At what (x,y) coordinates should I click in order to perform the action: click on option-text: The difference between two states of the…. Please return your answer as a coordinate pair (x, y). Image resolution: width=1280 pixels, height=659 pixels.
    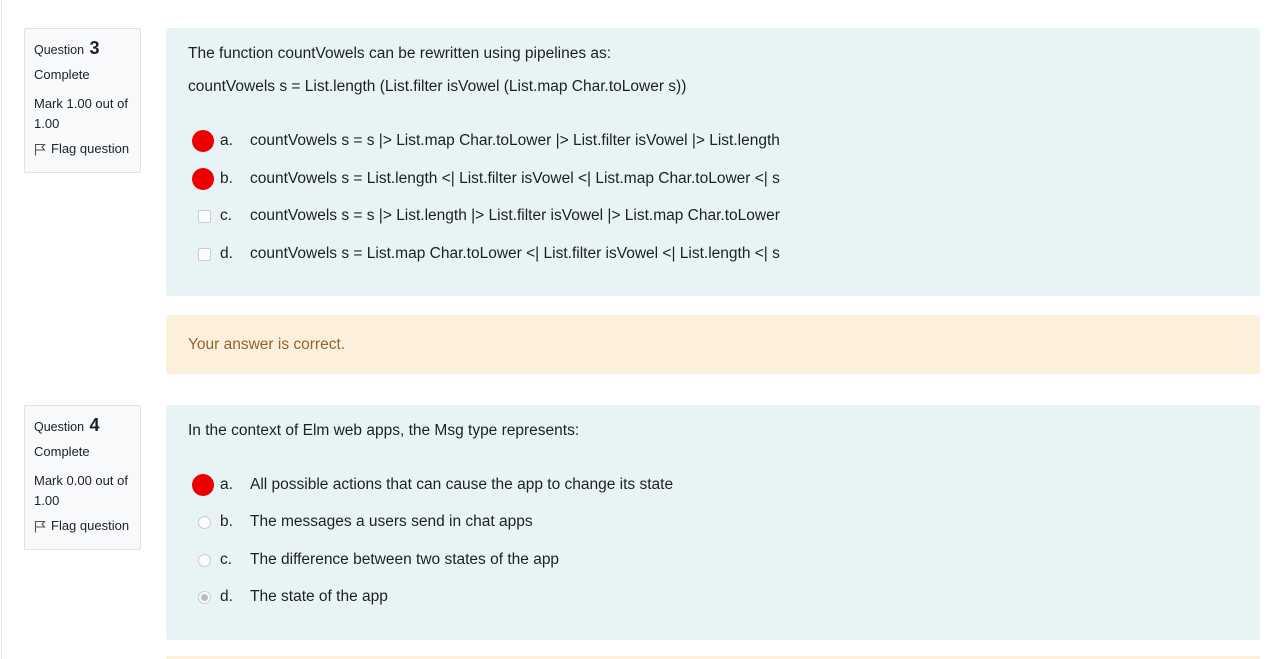
    Looking at the image, I should click on (405, 559).